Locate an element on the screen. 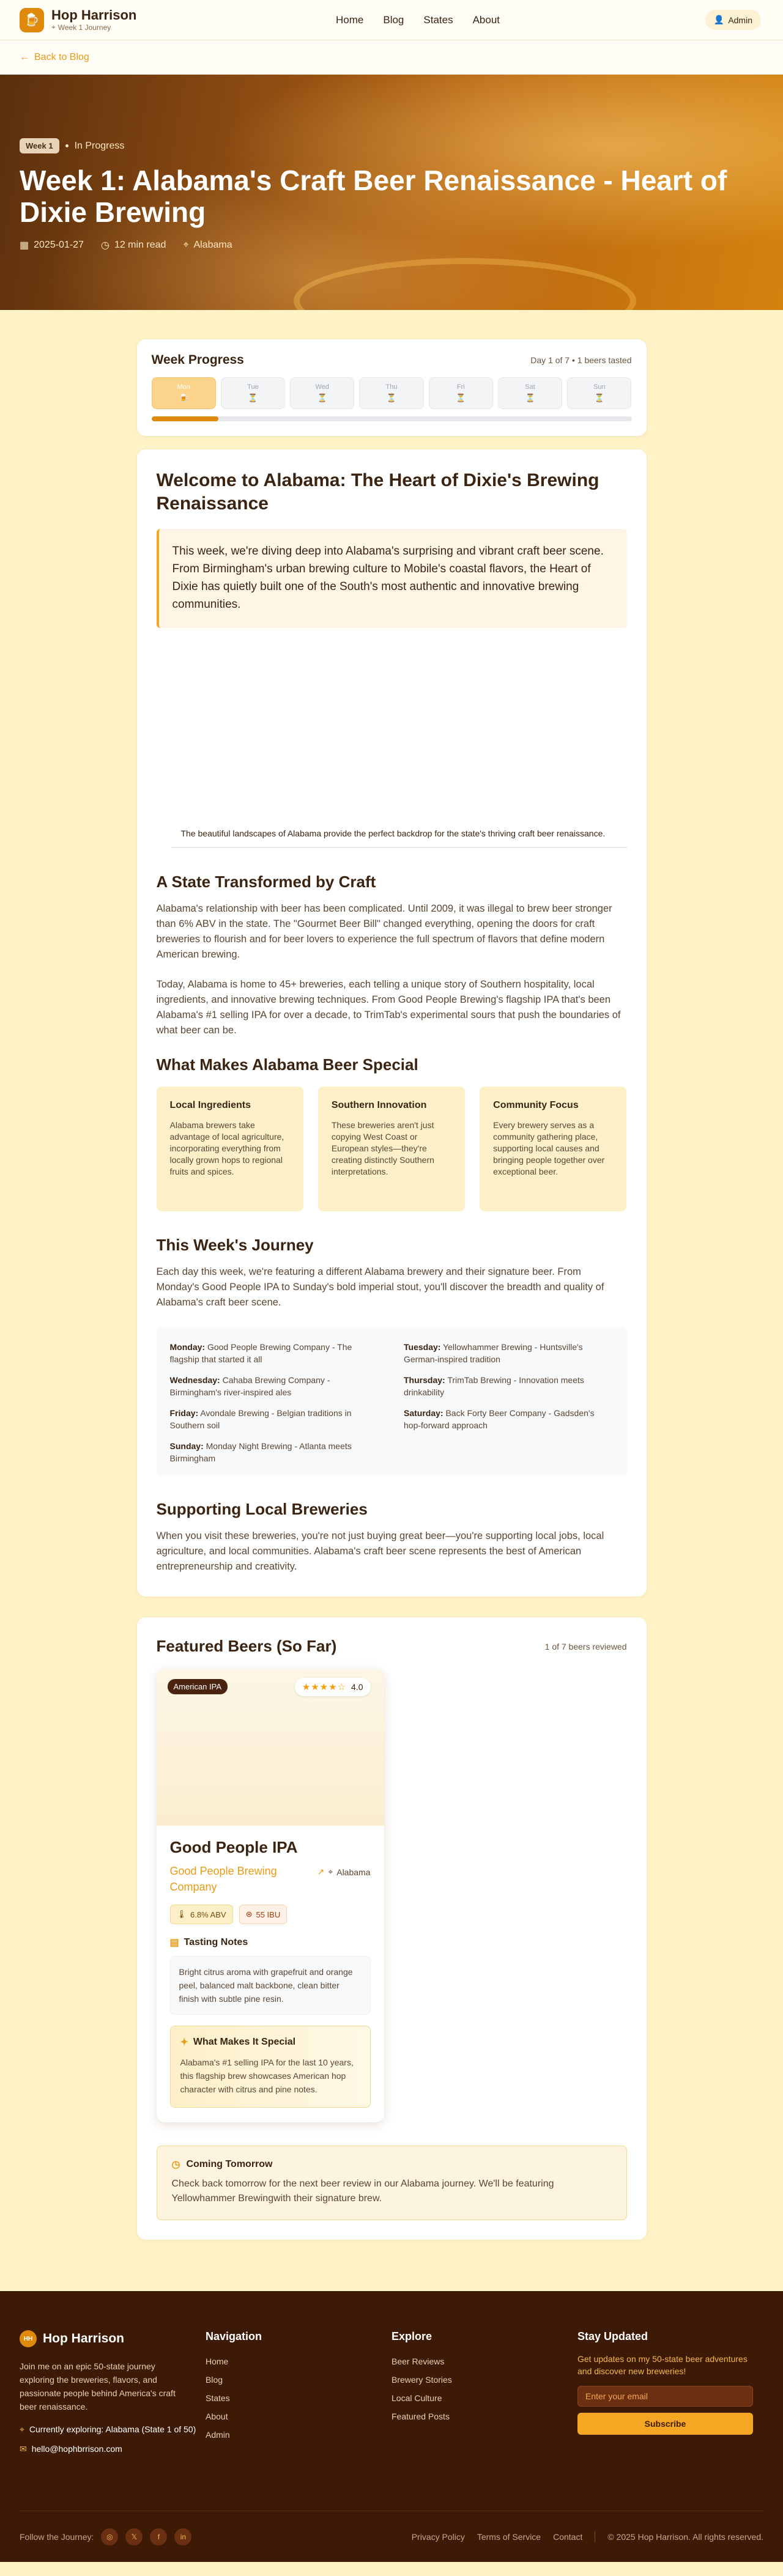  day-tile-mon: Mon 🍺 is located at coordinates (183, 393).